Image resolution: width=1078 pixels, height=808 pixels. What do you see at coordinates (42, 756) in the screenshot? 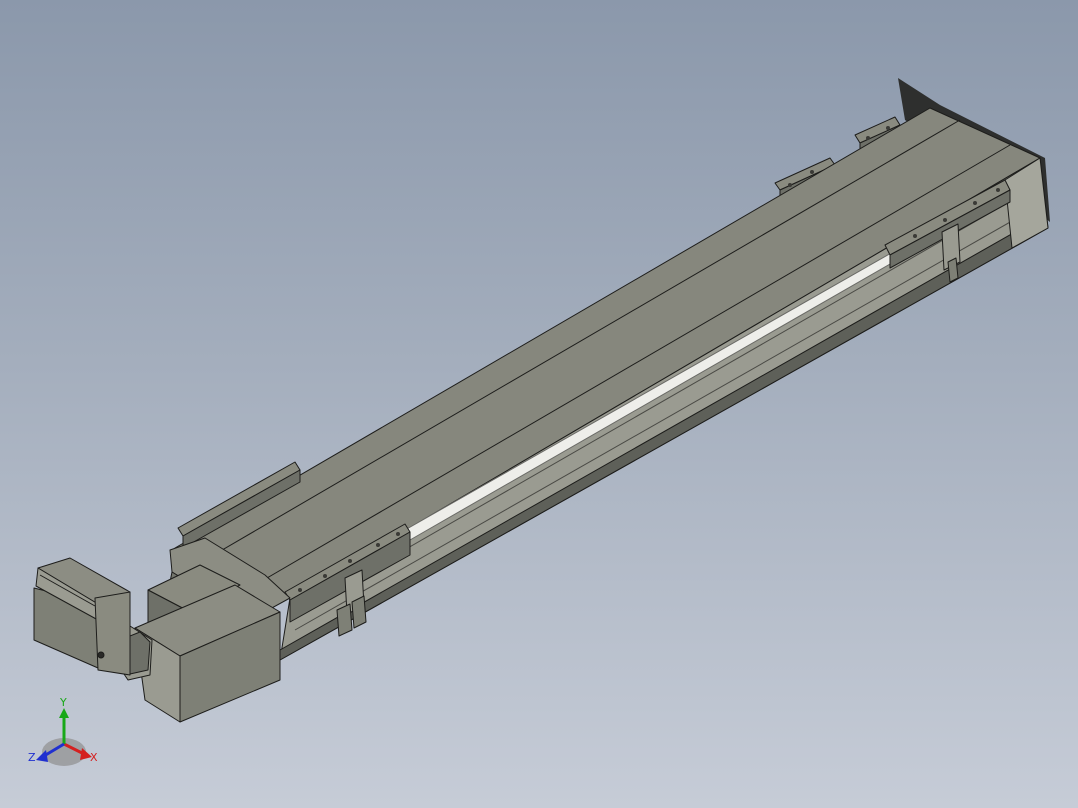
I see `triad-z-arrow` at bounding box center [42, 756].